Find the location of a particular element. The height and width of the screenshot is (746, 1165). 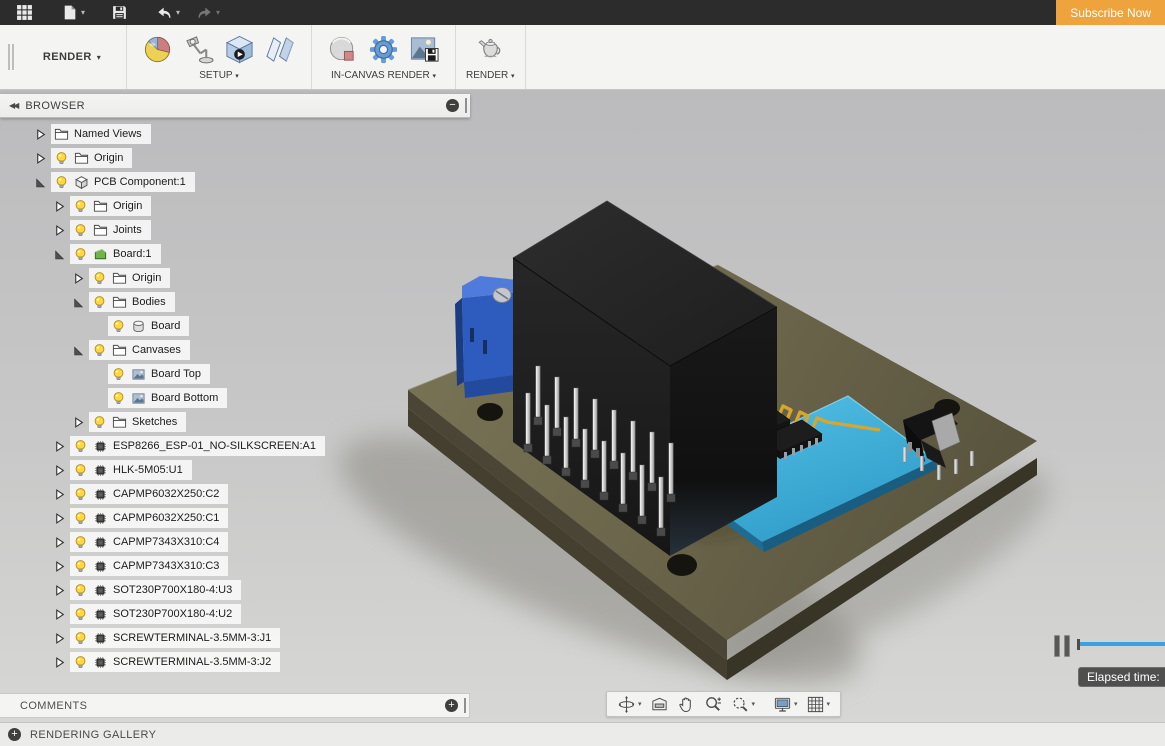

grid-display-button: ▾ is located at coordinates (818, 704).